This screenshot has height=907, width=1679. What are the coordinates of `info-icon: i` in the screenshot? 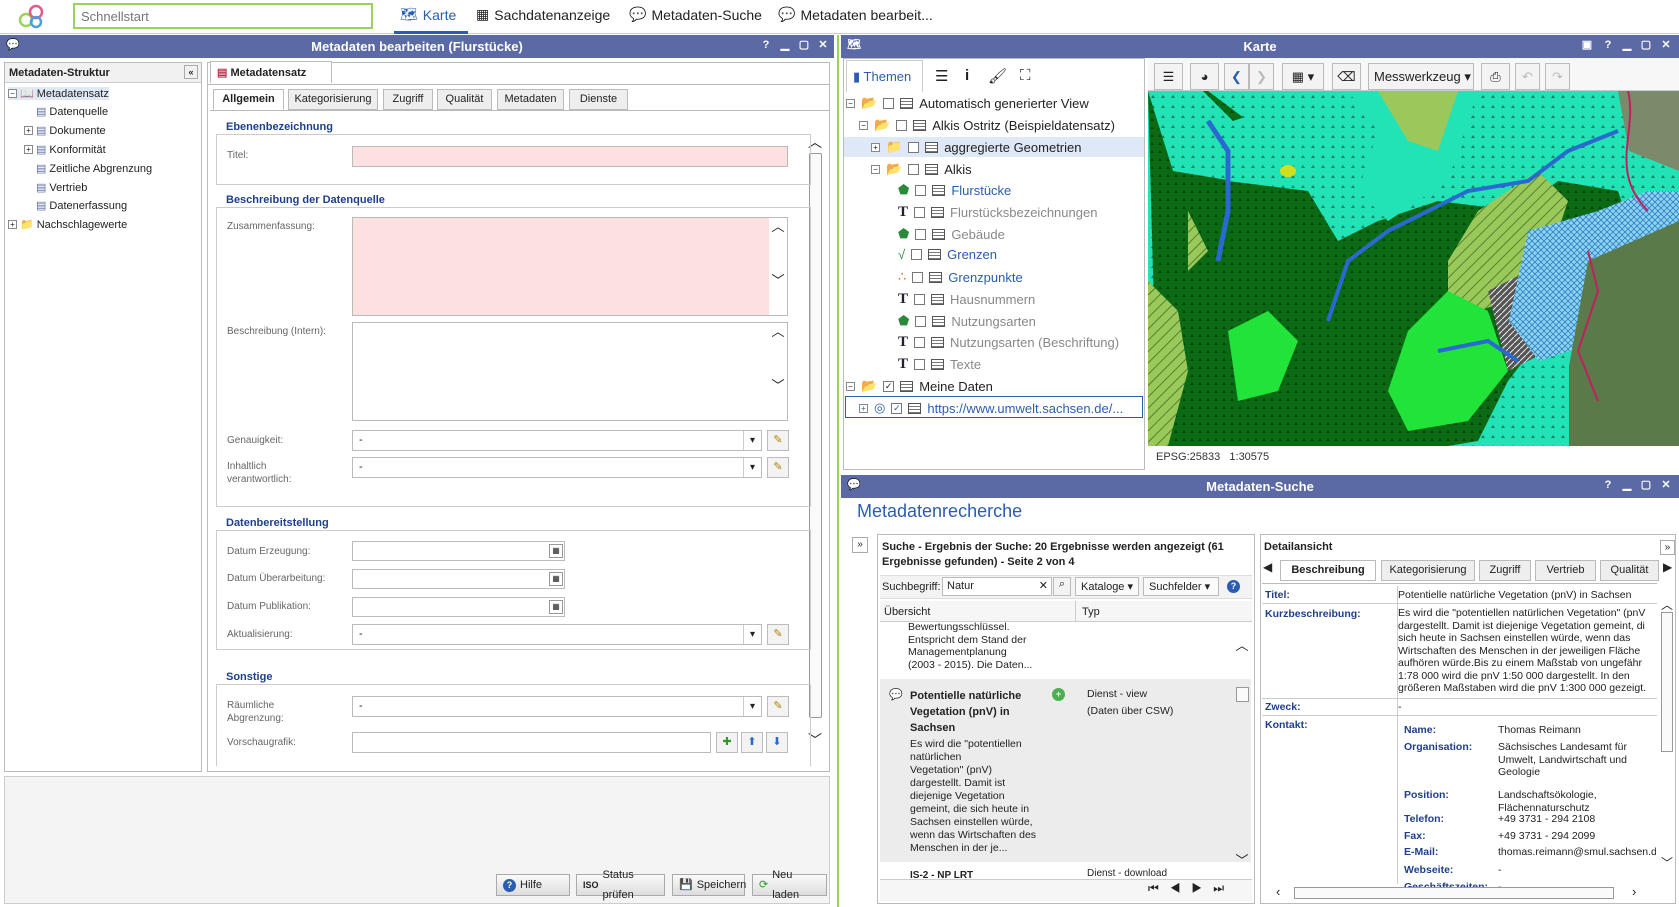 It's located at (967, 75).